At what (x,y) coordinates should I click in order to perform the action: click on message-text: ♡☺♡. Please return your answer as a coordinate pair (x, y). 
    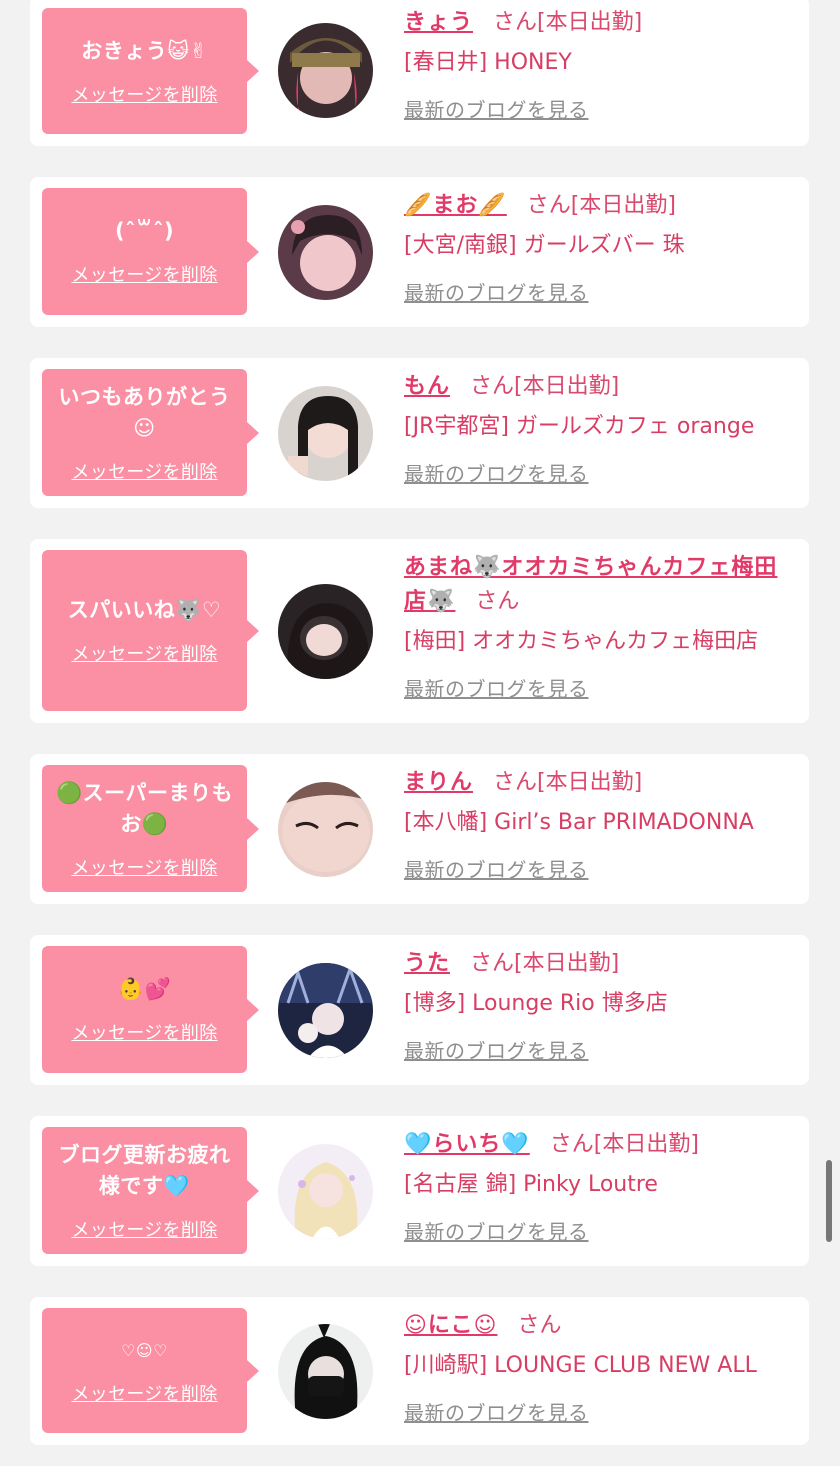
    Looking at the image, I should click on (144, 1350).